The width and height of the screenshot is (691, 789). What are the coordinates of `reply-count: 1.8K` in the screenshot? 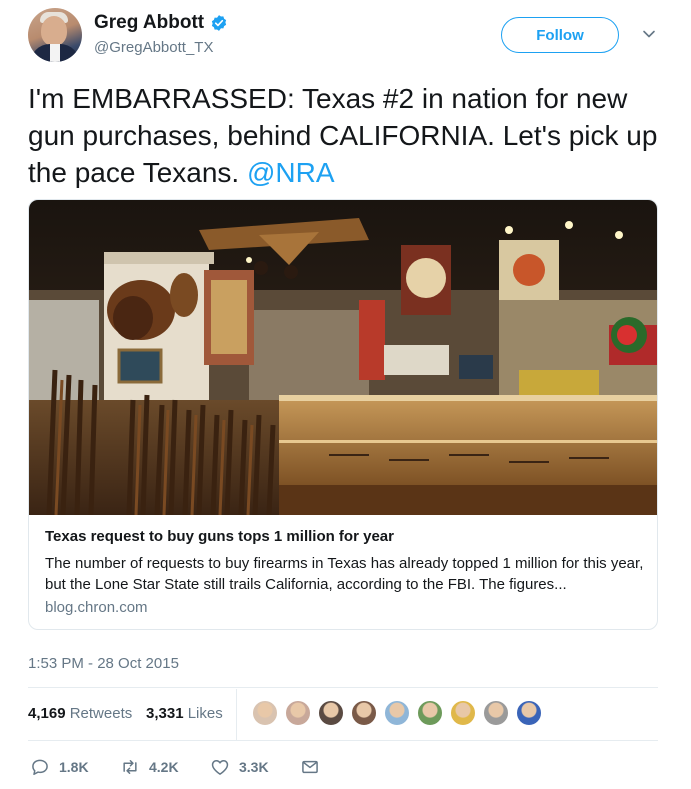 It's located at (74, 767).